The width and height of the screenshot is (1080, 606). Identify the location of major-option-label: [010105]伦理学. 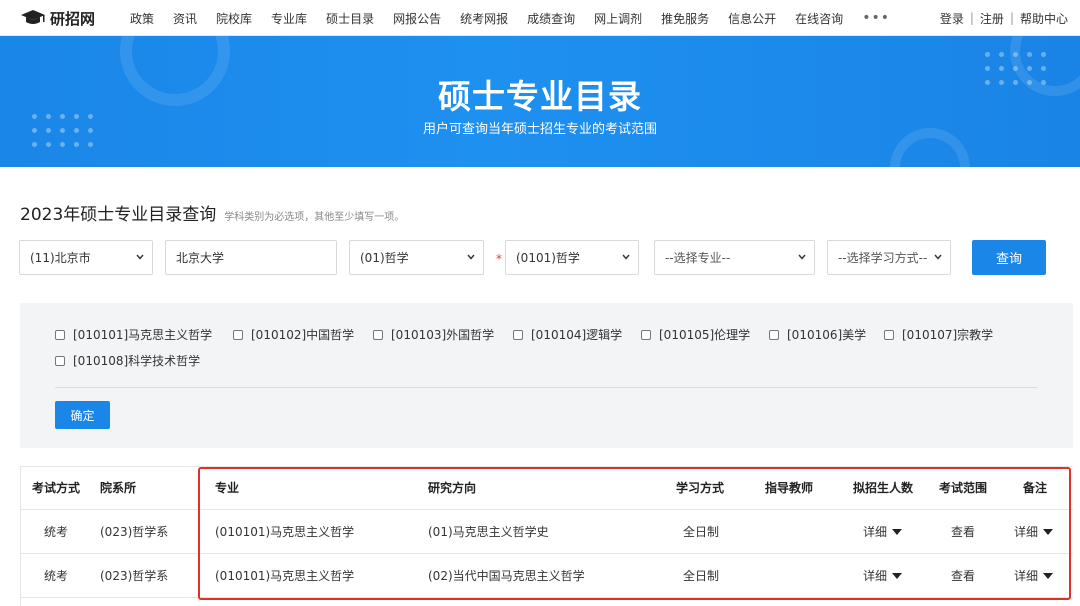
(705, 335).